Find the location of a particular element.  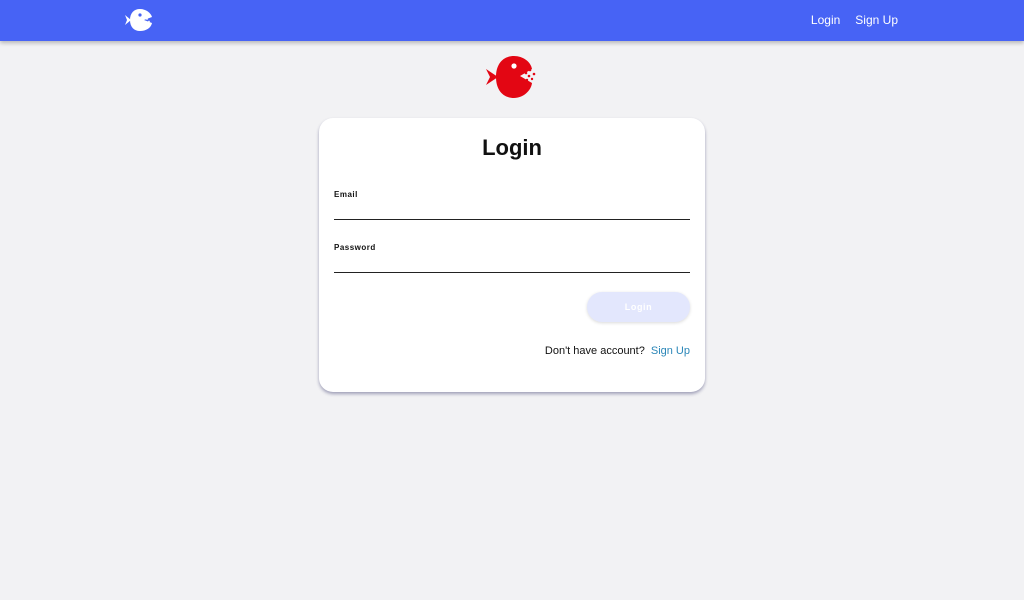

email-input is located at coordinates (512, 210).